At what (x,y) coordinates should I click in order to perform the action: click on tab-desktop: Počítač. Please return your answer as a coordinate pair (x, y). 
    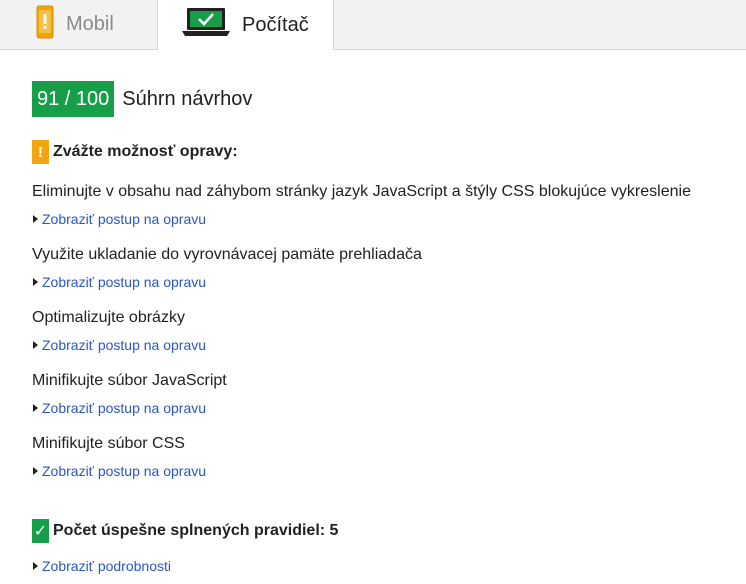
    Looking at the image, I should click on (245, 25).